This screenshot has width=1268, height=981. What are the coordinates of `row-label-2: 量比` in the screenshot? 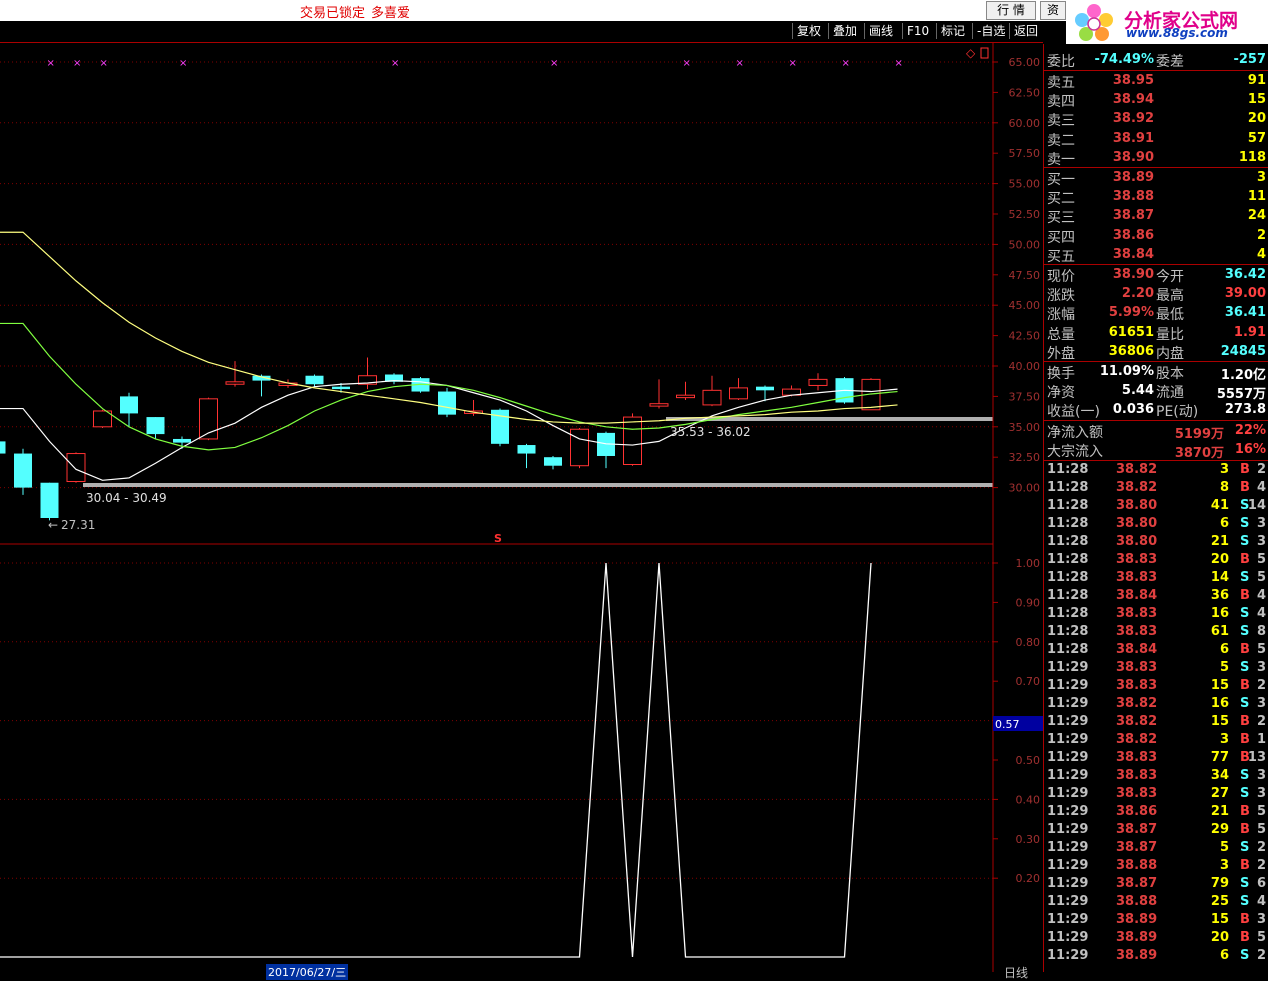 It's located at (1170, 334).